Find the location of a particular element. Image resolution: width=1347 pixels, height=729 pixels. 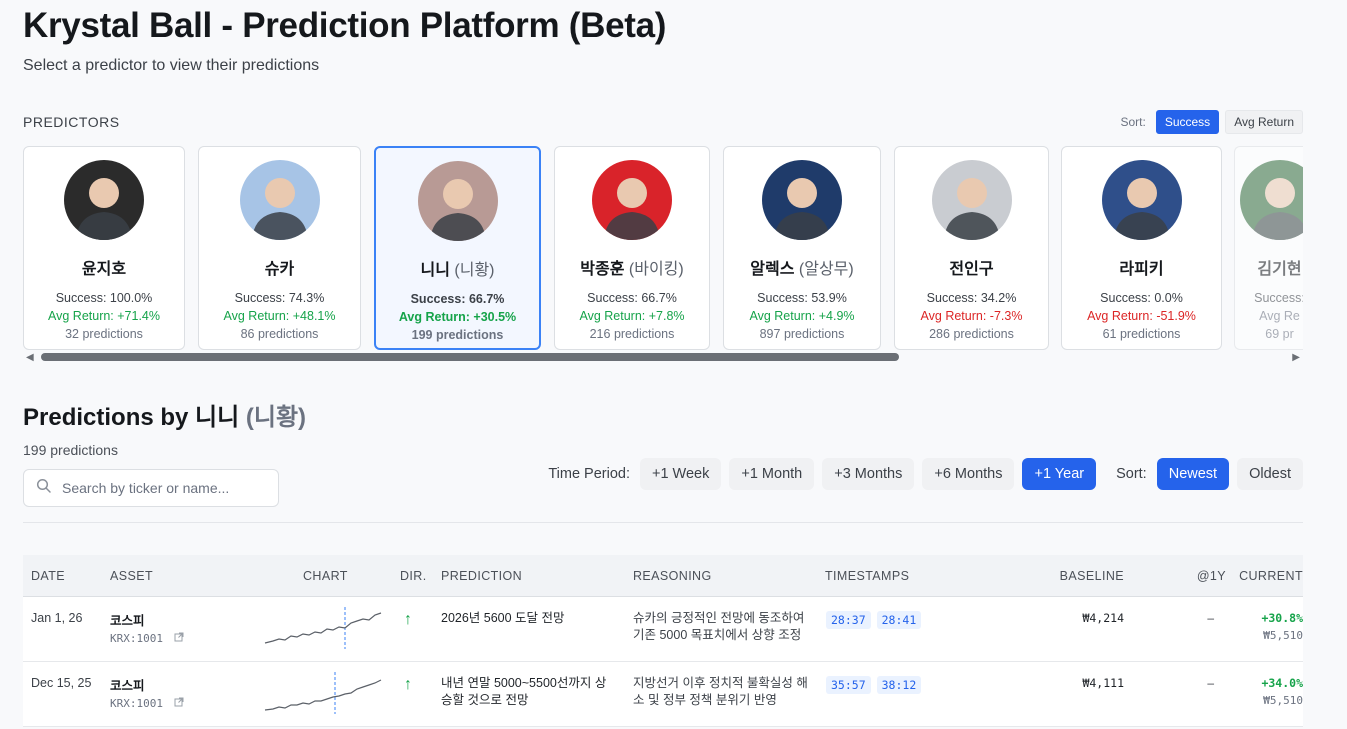

search-box is located at coordinates (151, 488).